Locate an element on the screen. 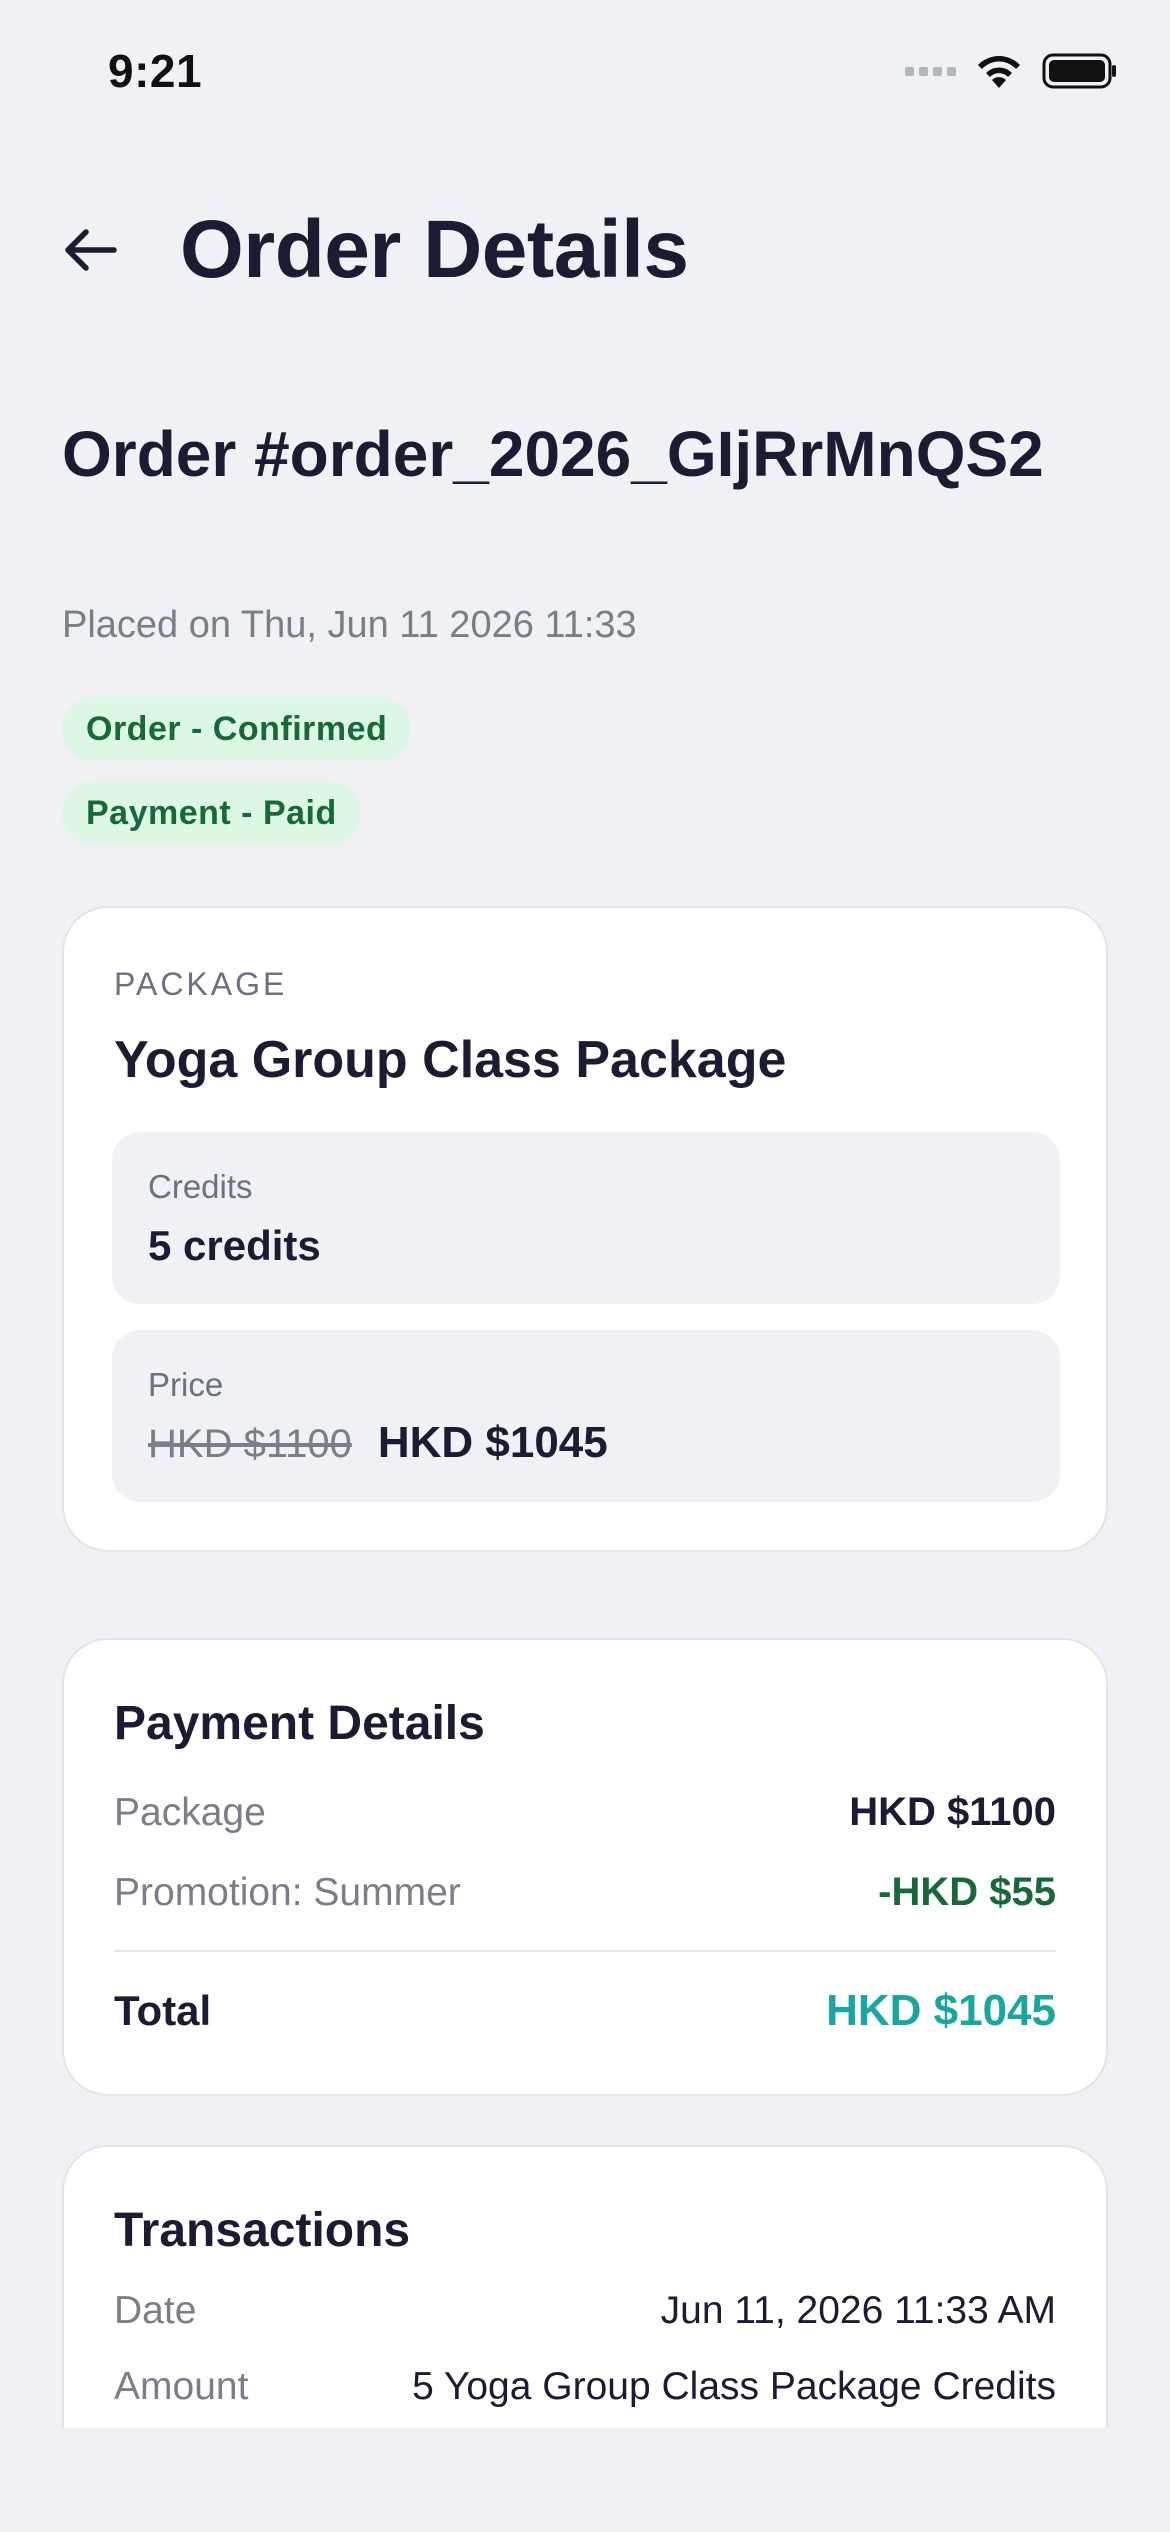  payment-promotion-row: Promotion: Summer -HKD $55 is located at coordinates (585, 1892).